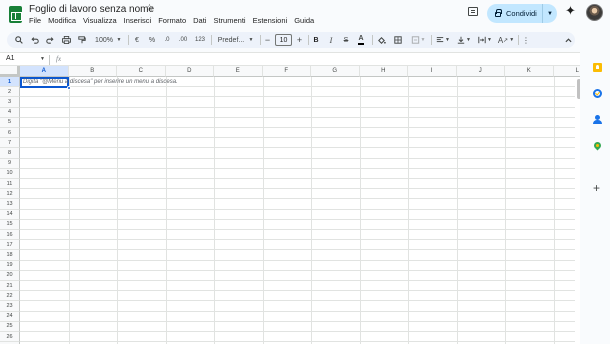  I want to click on print-icon, so click(66, 40).